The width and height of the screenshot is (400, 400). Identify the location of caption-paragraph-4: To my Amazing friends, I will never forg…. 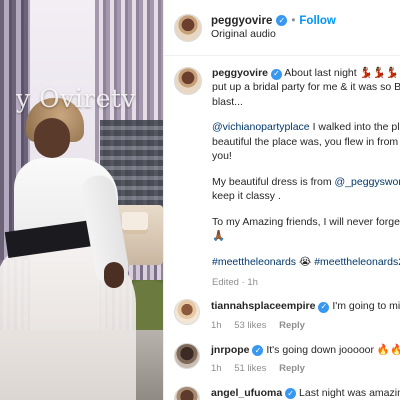
(306, 229).